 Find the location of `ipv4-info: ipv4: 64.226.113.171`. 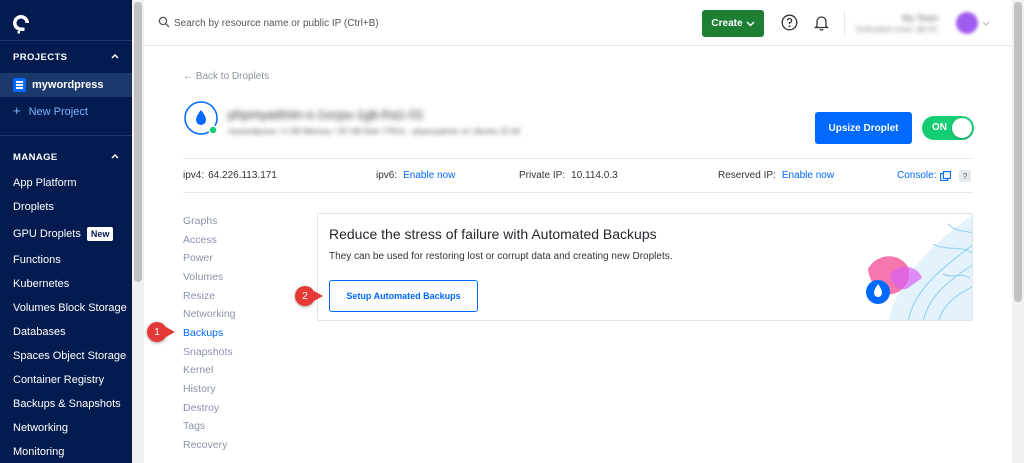

ipv4-info: ipv4: 64.226.113.171 is located at coordinates (230, 175).